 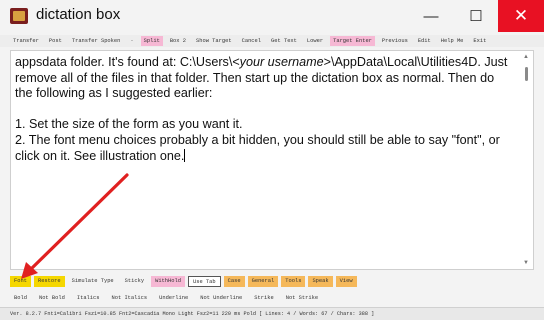 What do you see at coordinates (49, 281) in the screenshot?
I see `option-button-1: Restore` at bounding box center [49, 281].